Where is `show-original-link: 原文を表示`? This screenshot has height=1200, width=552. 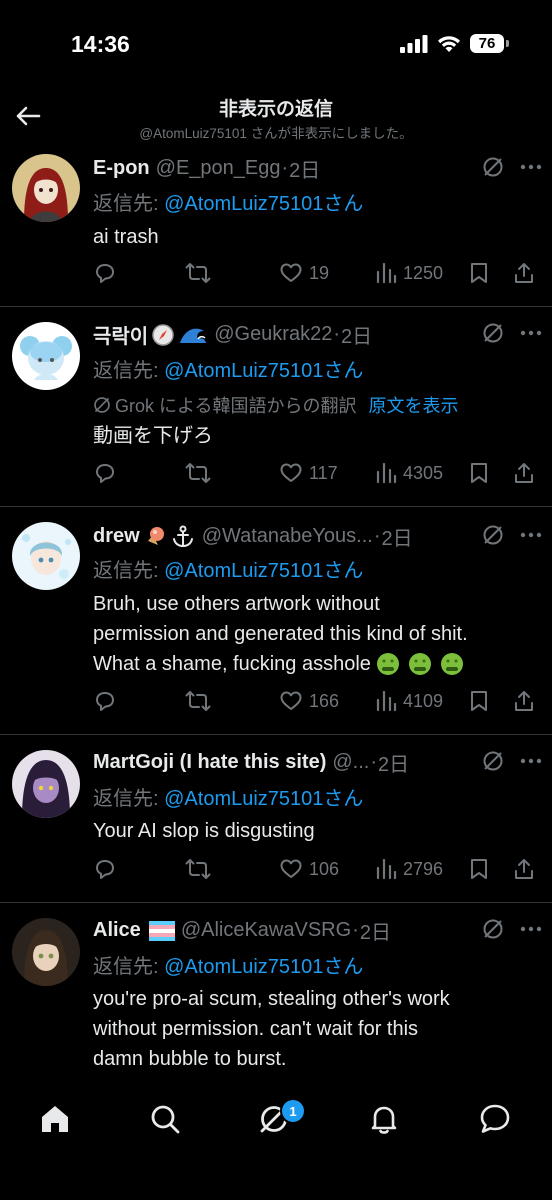 show-original-link: 原文を表示 is located at coordinates (413, 405).